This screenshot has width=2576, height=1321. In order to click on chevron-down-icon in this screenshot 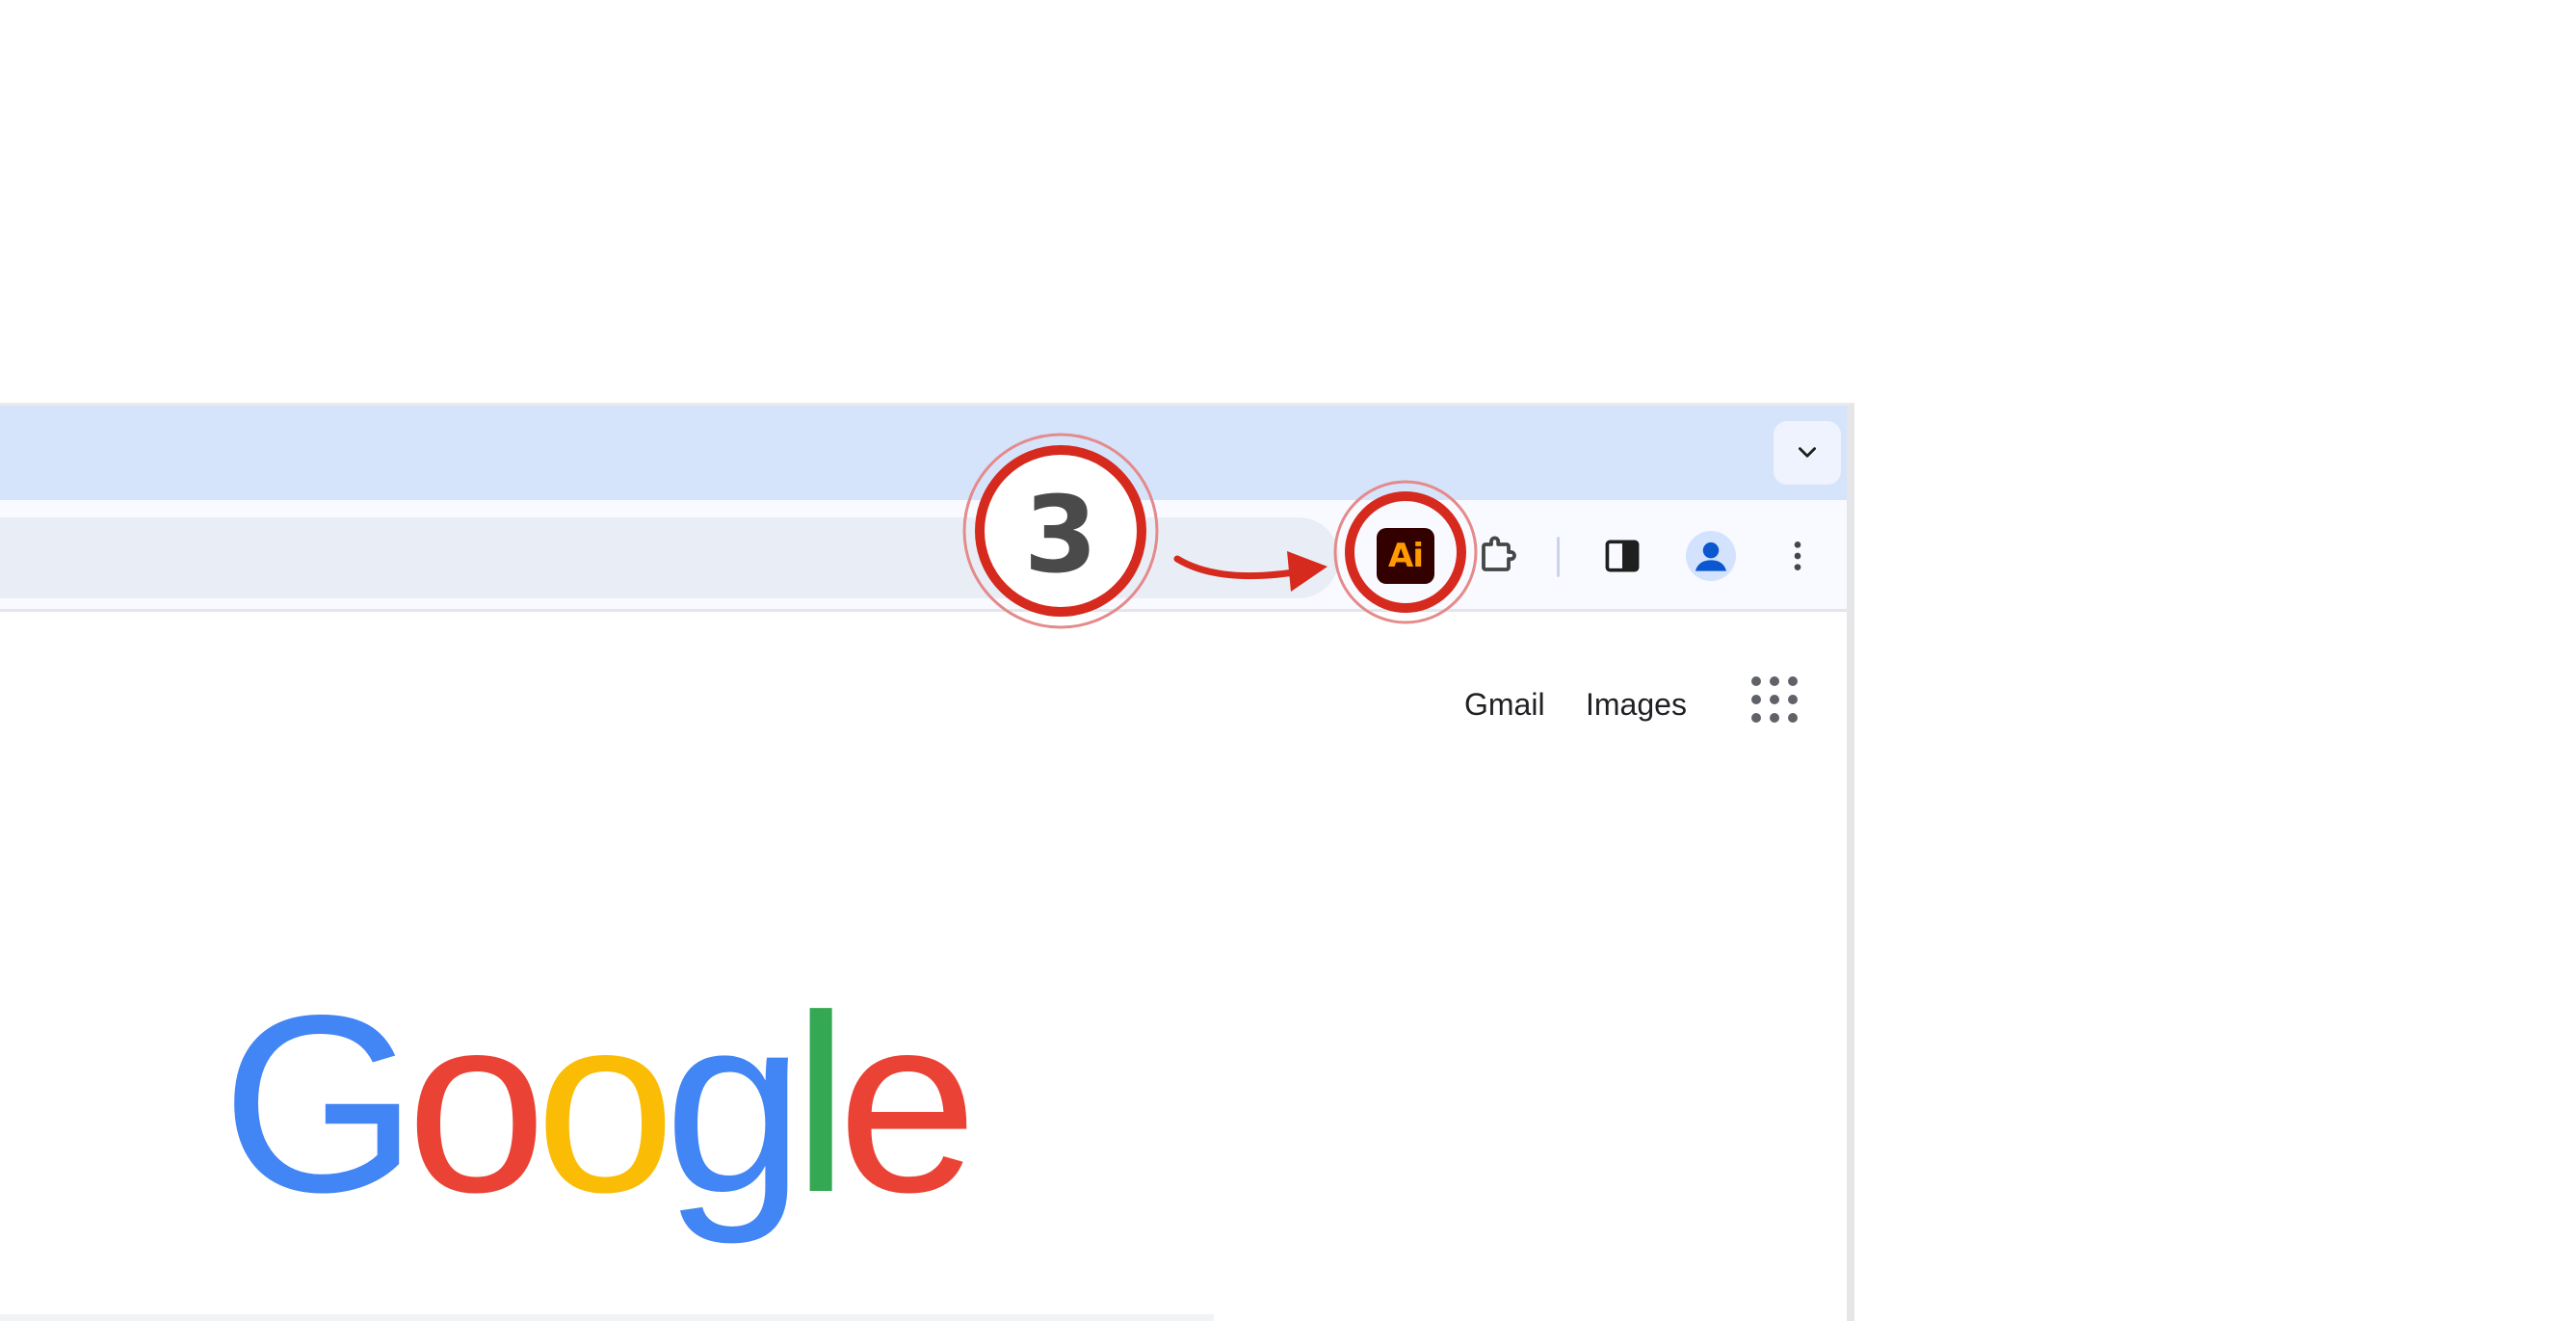, I will do `click(1807, 452)`.